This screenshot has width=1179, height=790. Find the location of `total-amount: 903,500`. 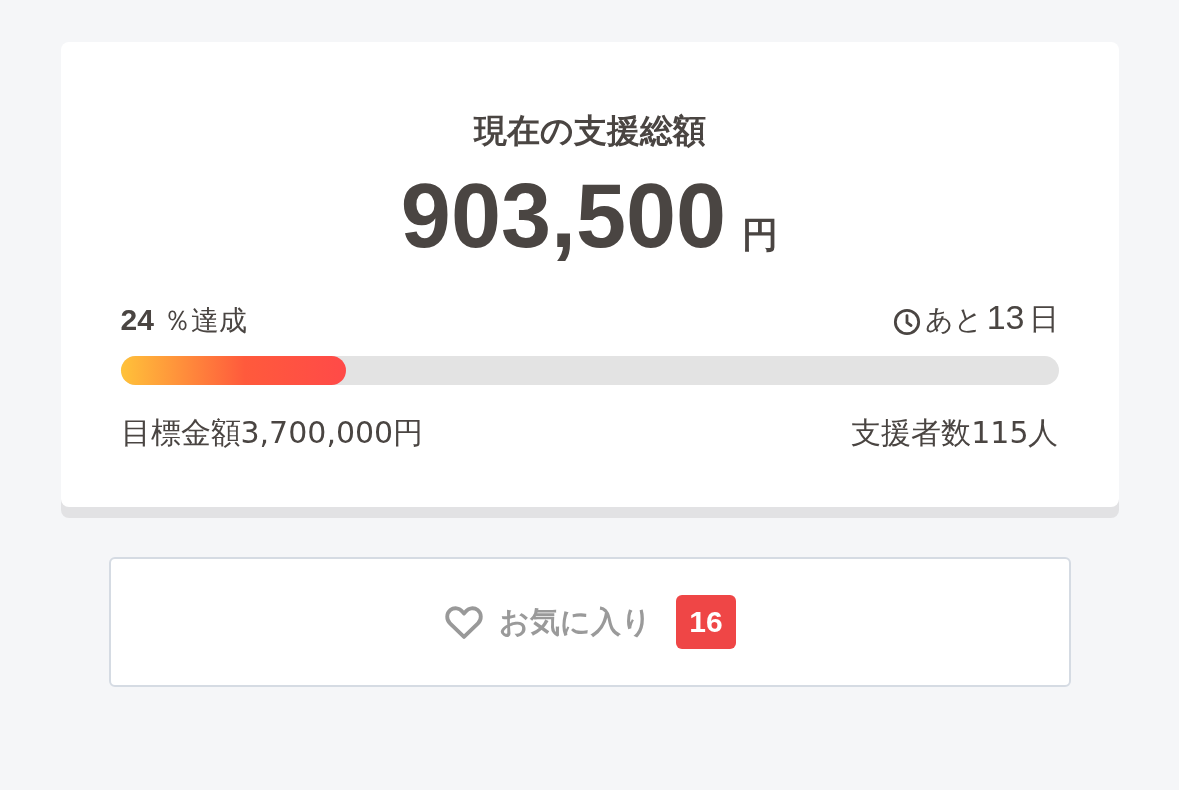

total-amount: 903,500 is located at coordinates (563, 216).